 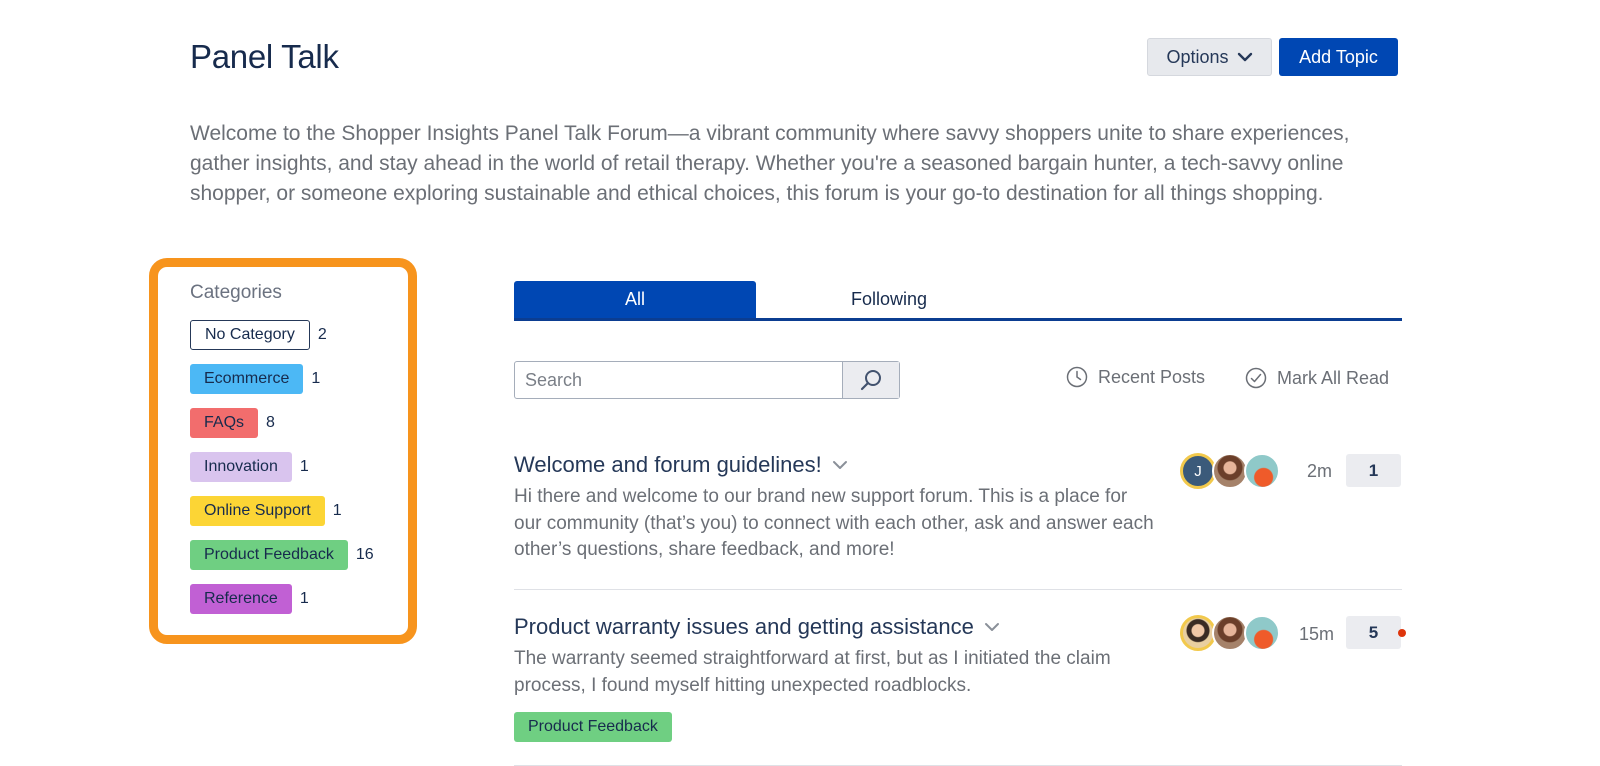 What do you see at coordinates (322, 334) in the screenshot?
I see `category-count: 2` at bounding box center [322, 334].